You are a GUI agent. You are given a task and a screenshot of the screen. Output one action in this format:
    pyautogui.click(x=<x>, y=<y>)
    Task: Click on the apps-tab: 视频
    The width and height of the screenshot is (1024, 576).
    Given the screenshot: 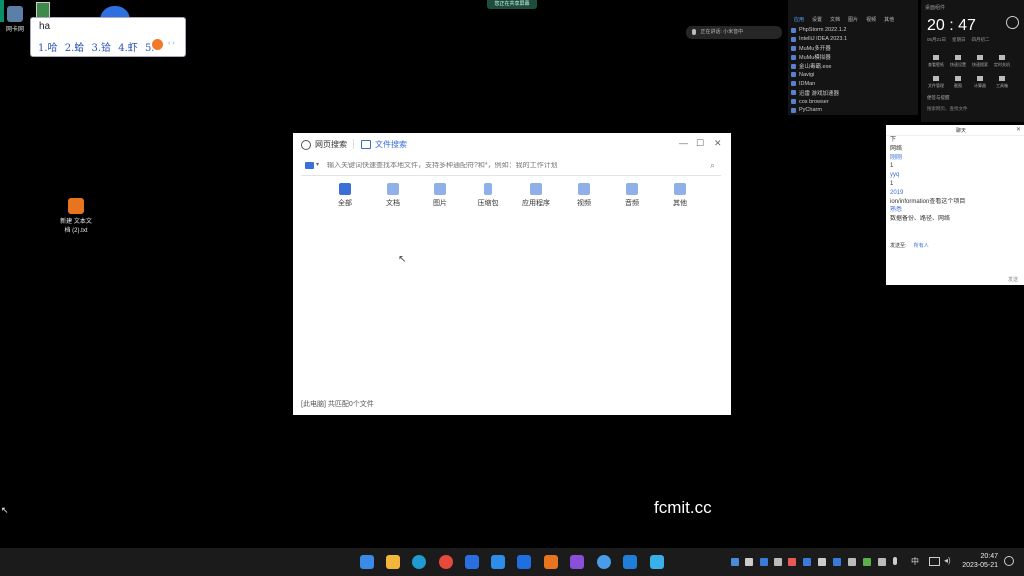 What is the action you would take?
    pyautogui.click(x=871, y=19)
    